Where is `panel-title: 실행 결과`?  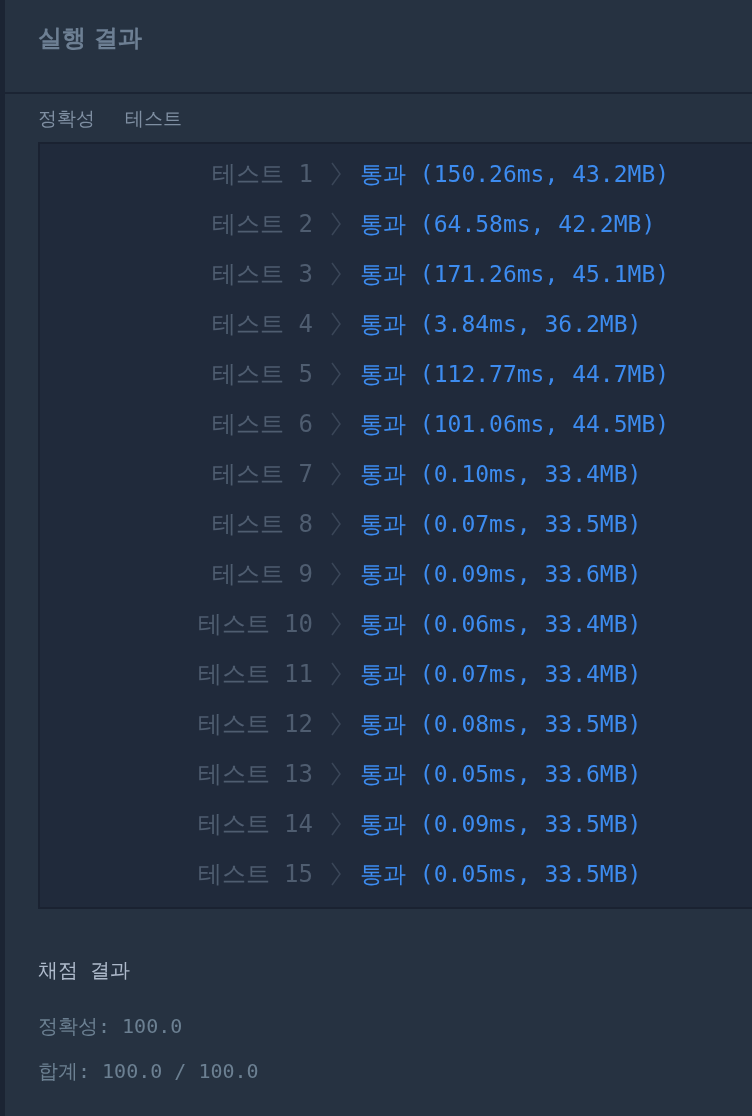
panel-title: 실행 결과 is located at coordinates (90, 38).